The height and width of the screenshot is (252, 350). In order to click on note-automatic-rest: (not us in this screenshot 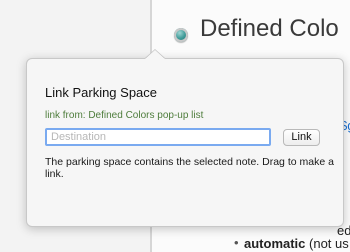, I will do `click(327, 243)`.